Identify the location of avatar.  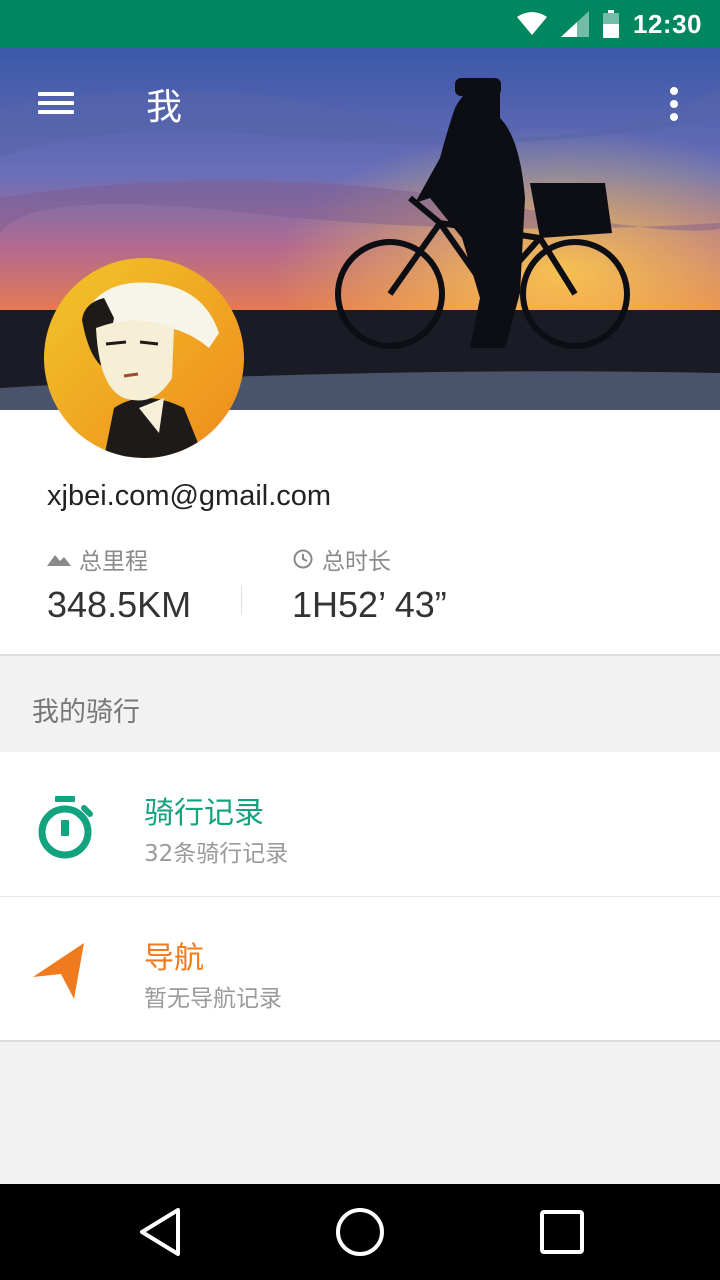
(144, 358).